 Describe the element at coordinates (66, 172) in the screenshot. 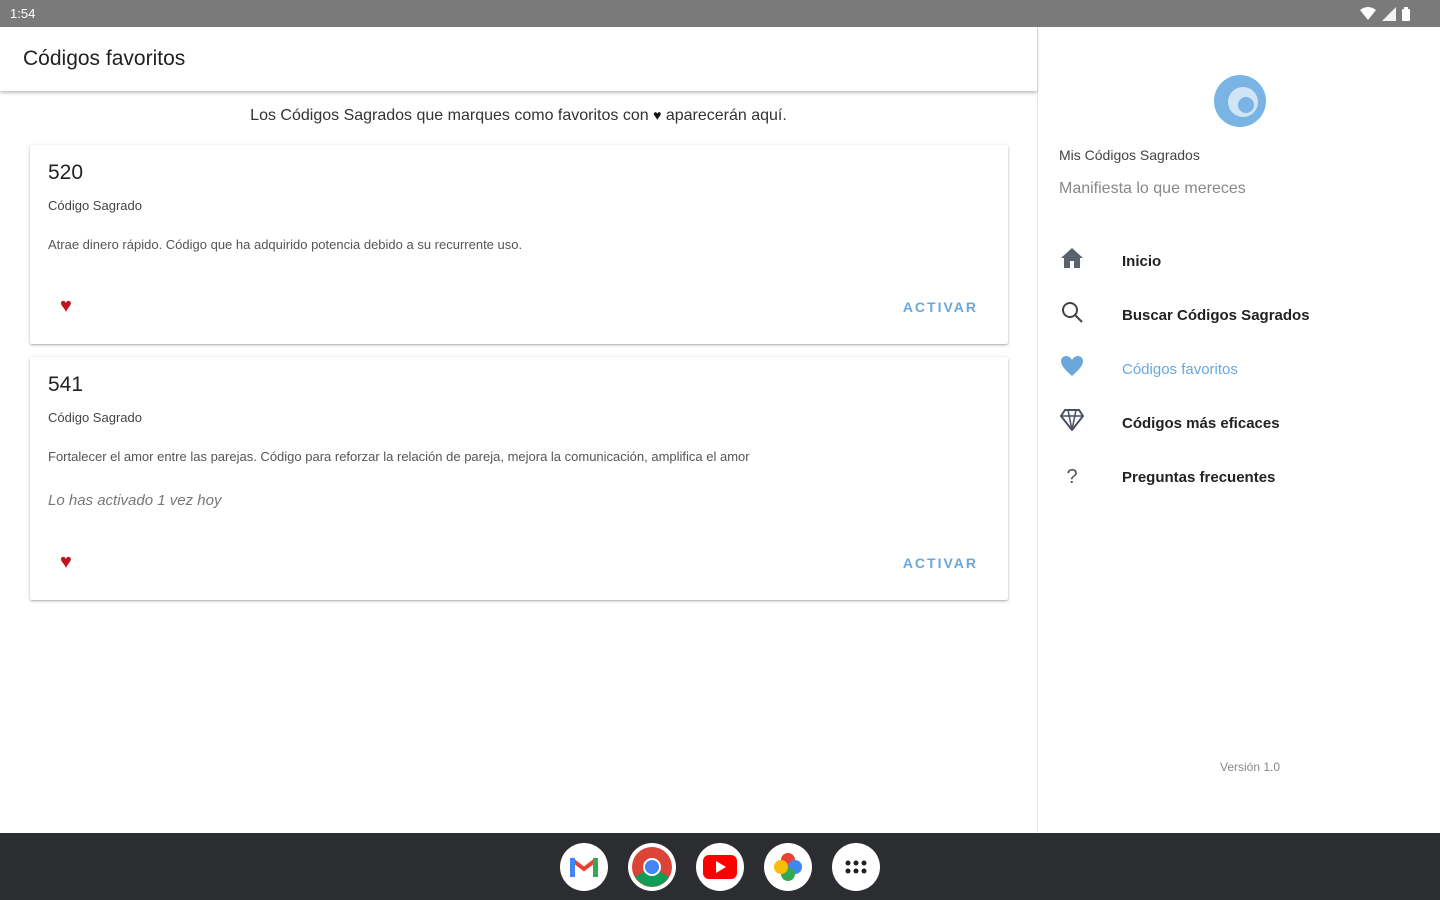

I see `code-number: 520` at that location.